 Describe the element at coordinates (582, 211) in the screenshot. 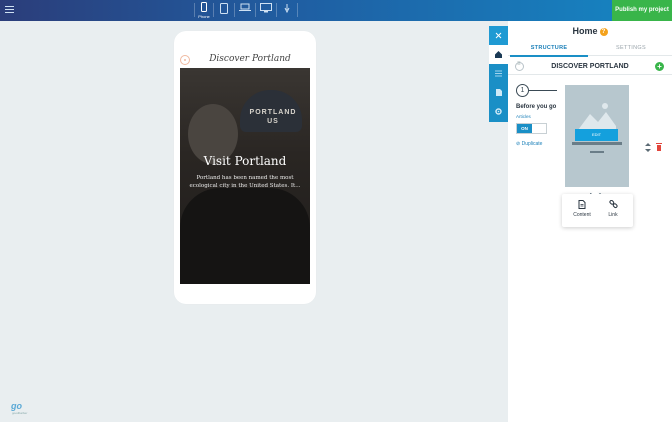

I see `popover-content-option: Content` at that location.